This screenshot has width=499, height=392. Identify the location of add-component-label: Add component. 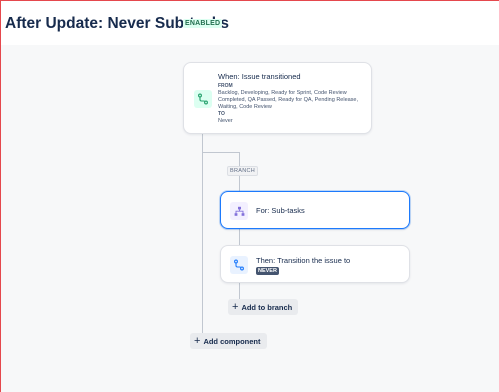
(232, 341).